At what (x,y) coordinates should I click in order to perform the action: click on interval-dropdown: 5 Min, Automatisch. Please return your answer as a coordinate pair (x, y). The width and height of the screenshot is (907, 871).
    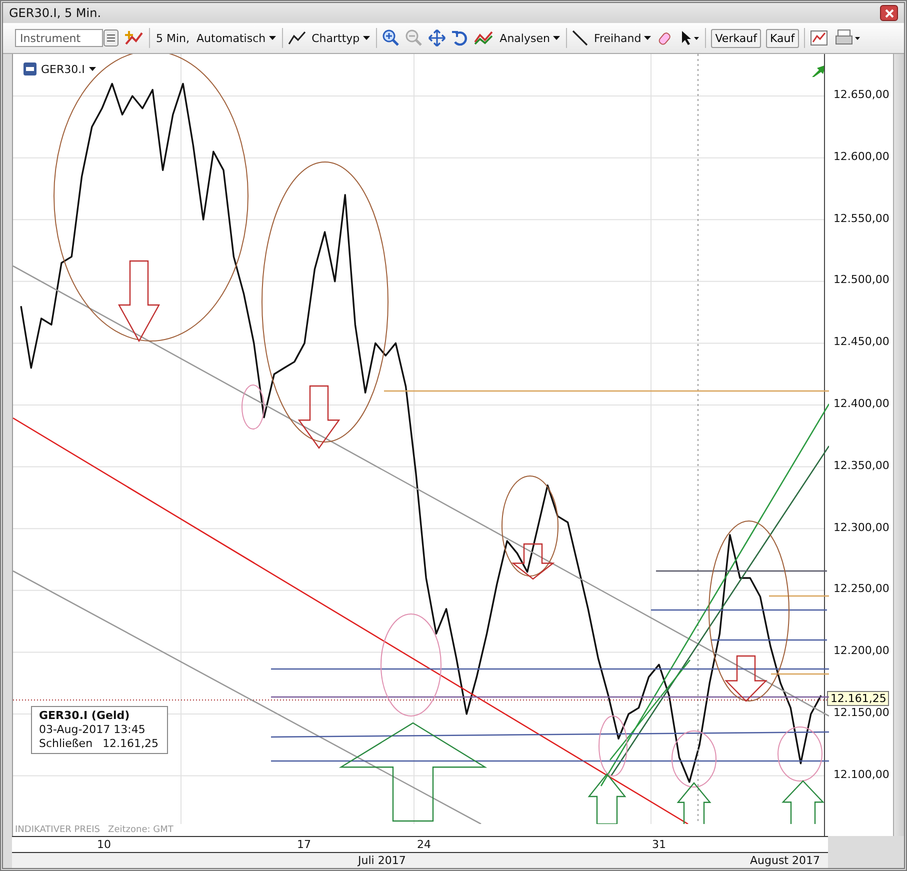
    Looking at the image, I should click on (216, 38).